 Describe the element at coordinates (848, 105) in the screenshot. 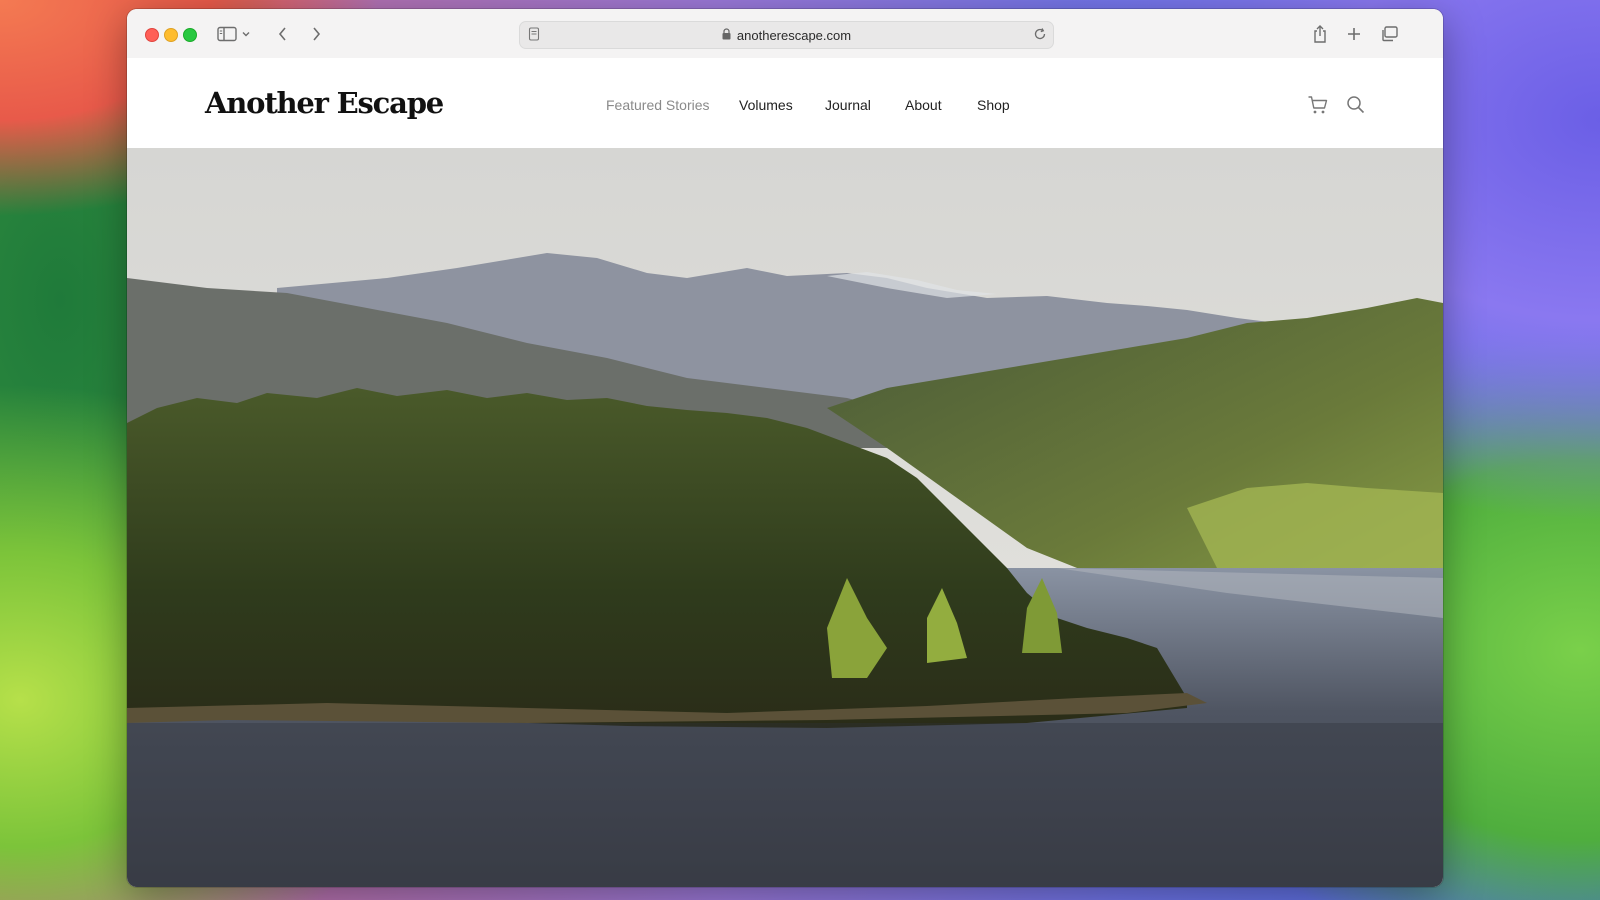

I see `nav-journal: Journal` at that location.